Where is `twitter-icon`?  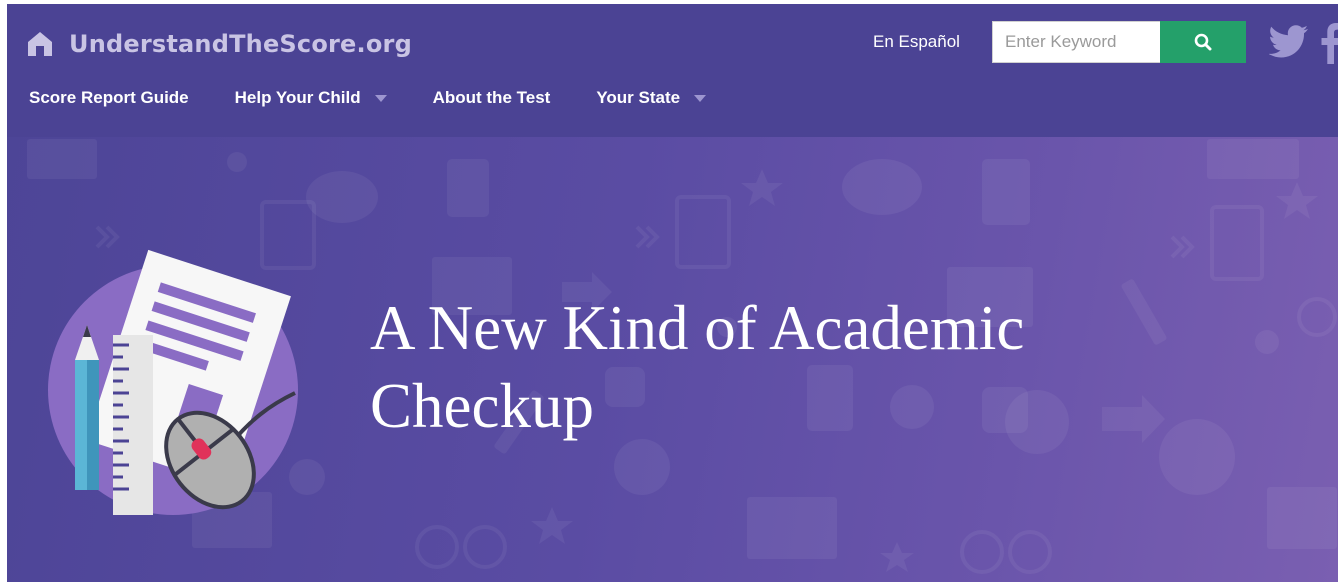 twitter-icon is located at coordinates (1289, 42).